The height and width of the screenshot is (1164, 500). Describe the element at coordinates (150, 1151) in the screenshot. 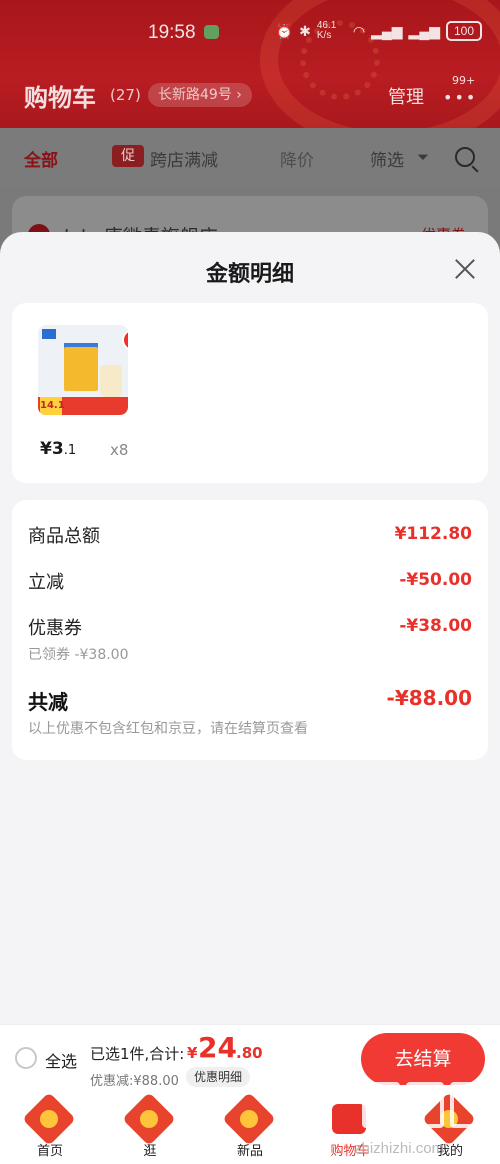

I see `nav-label: 逛` at that location.